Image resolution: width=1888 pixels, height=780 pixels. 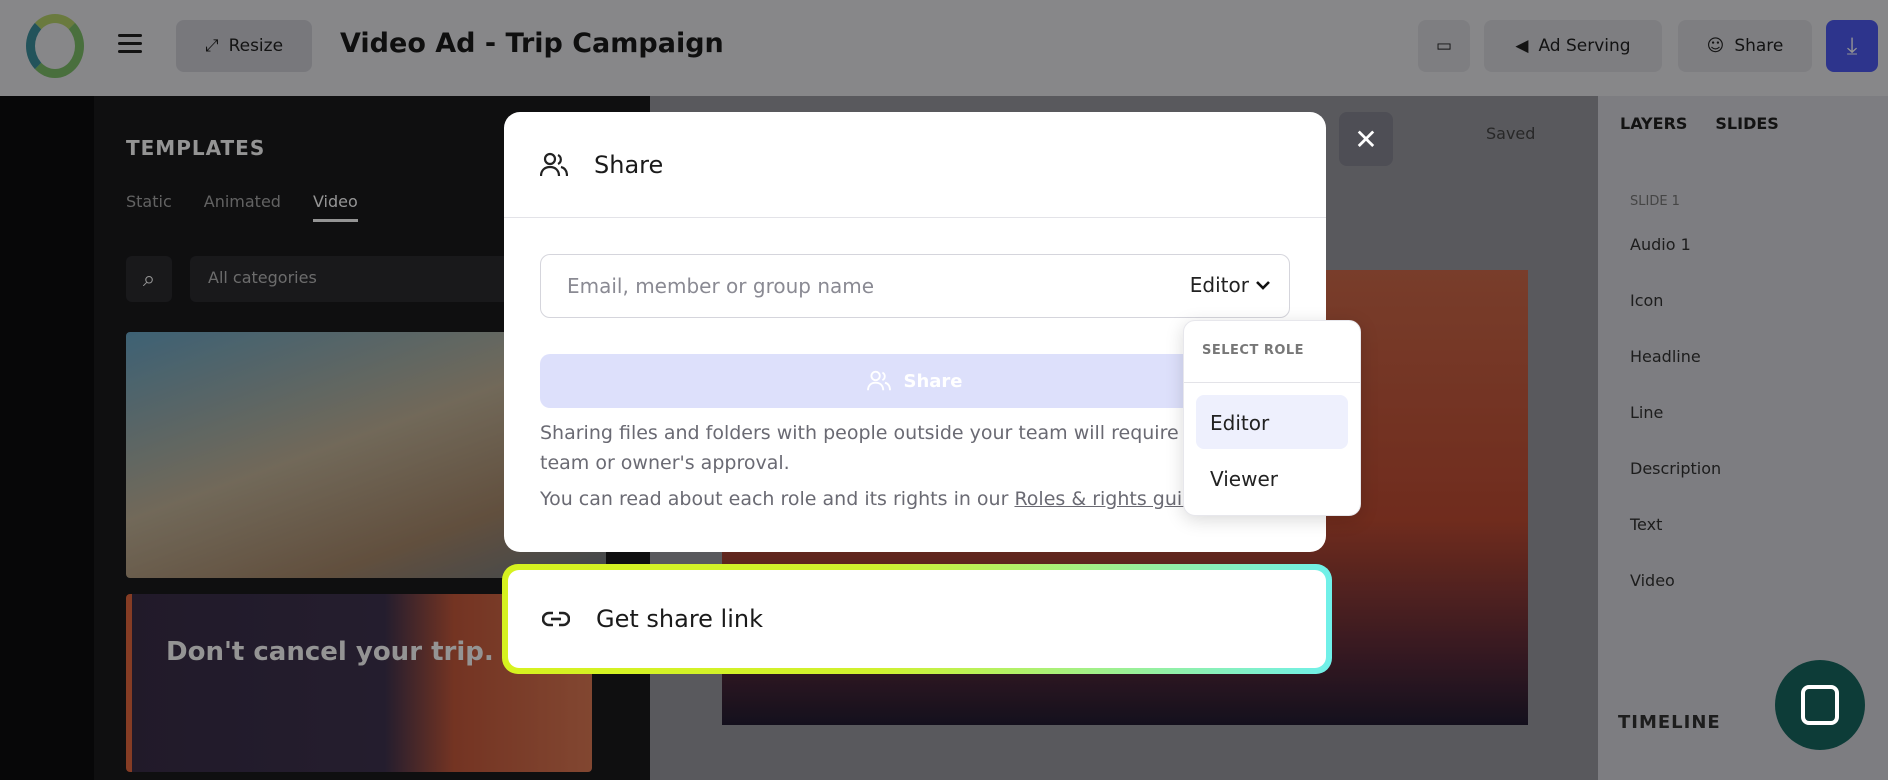 I want to click on share-modal-header: Share, so click(x=915, y=165).